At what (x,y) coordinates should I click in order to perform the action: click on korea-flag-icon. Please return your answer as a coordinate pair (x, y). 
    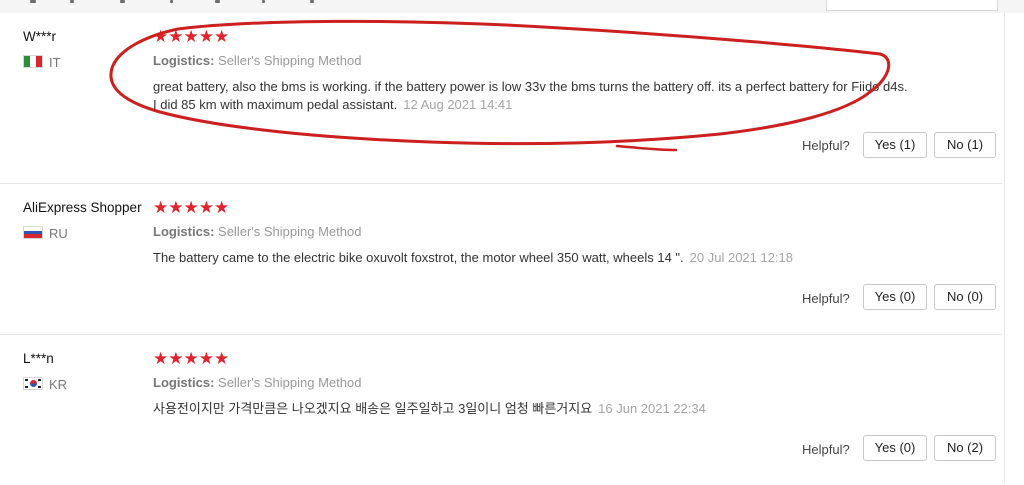
    Looking at the image, I should click on (33, 383).